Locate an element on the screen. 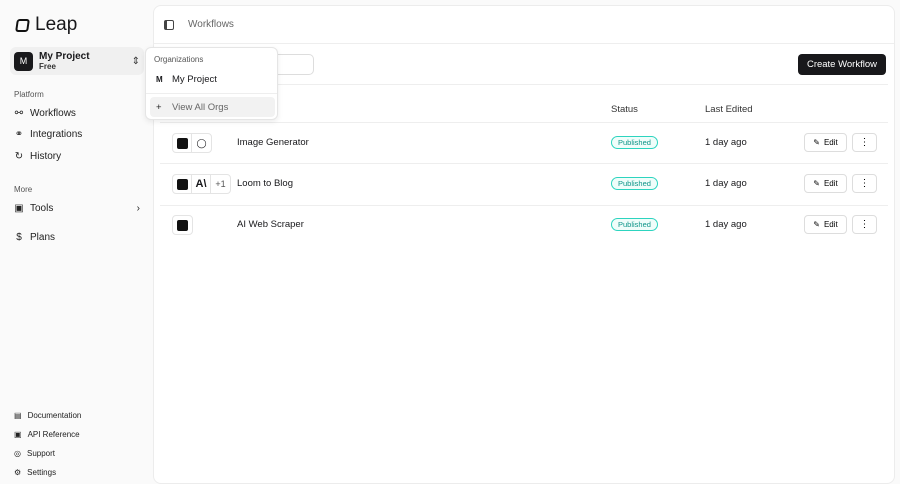 This screenshot has height=484, width=900. sidebar-item-plans: $ Plans is located at coordinates (77, 237).